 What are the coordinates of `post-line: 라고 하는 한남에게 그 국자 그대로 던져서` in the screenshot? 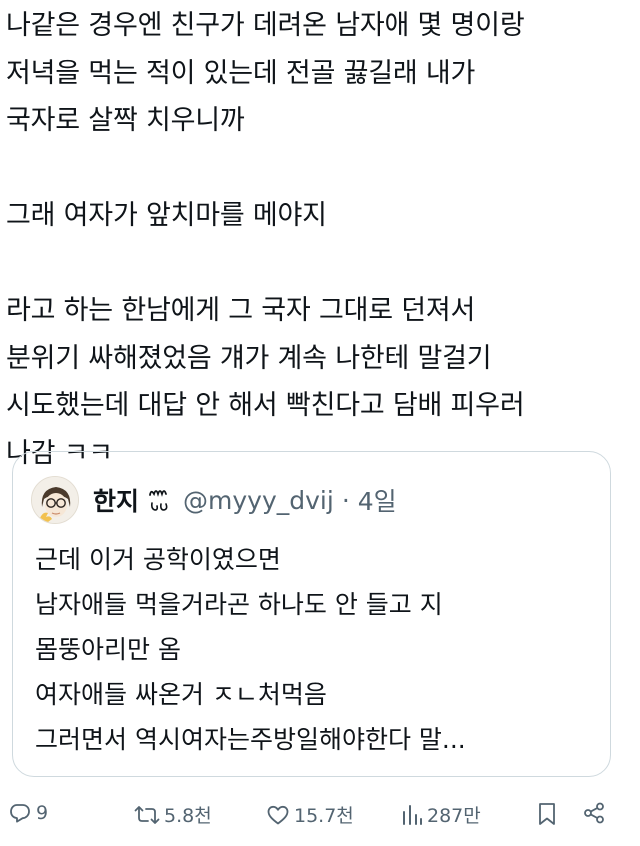 It's located at (241, 310).